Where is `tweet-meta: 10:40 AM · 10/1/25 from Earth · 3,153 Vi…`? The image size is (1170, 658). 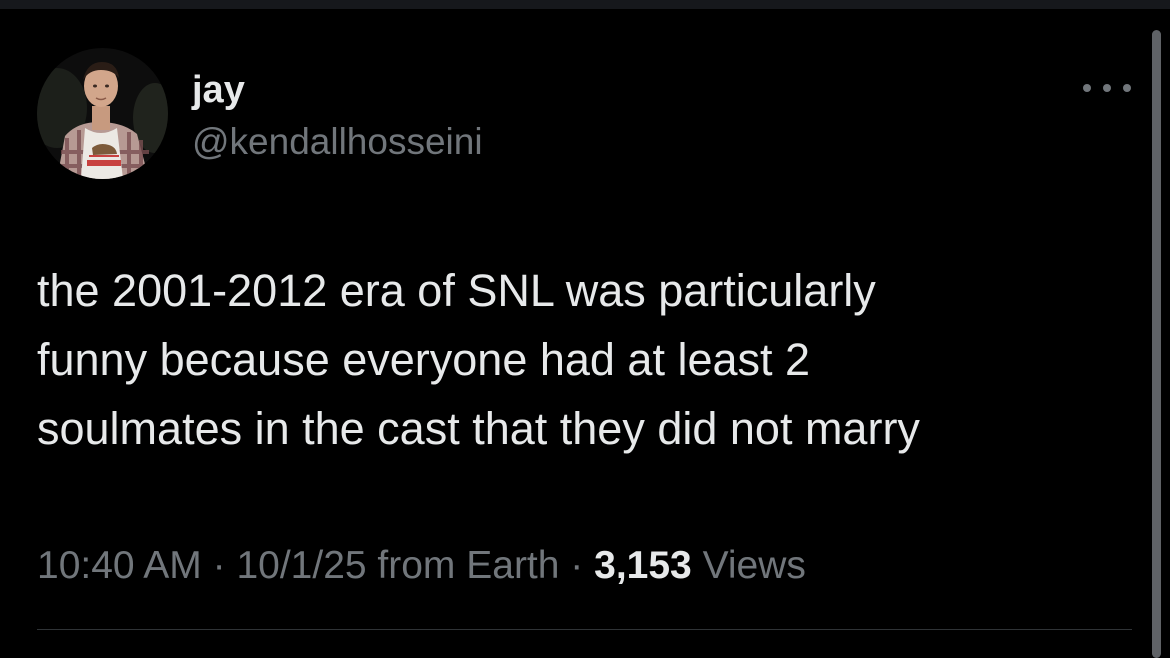
tweet-meta: 10:40 AM · 10/1/25 from Earth · 3,153 Vi… is located at coordinates (421, 566).